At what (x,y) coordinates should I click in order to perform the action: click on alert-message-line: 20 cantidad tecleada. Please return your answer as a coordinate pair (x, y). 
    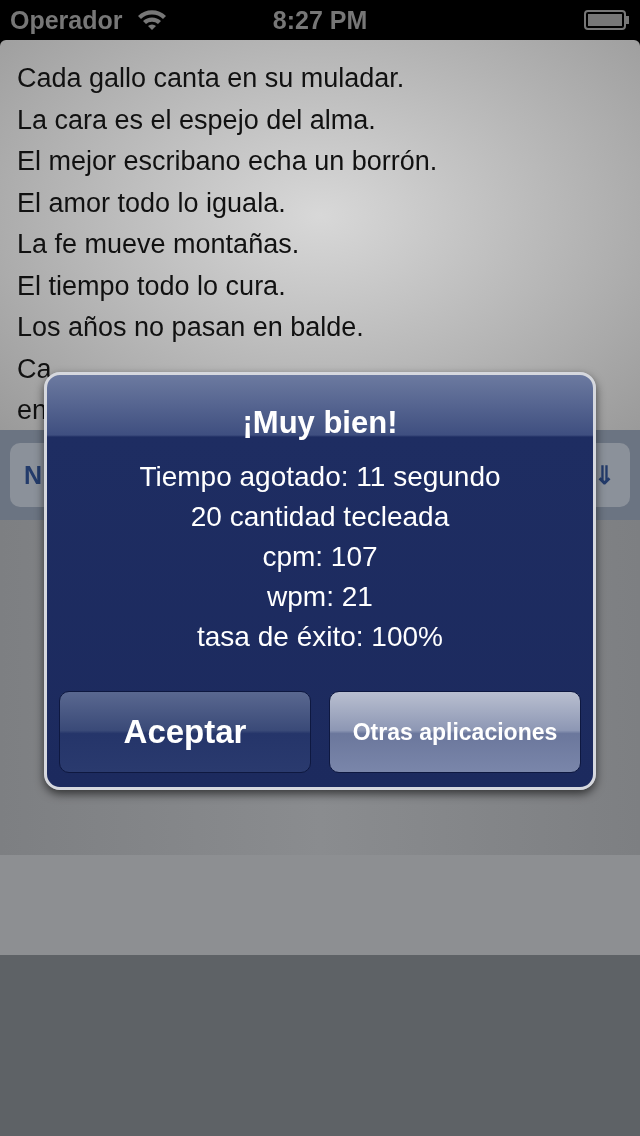
    Looking at the image, I should click on (320, 517).